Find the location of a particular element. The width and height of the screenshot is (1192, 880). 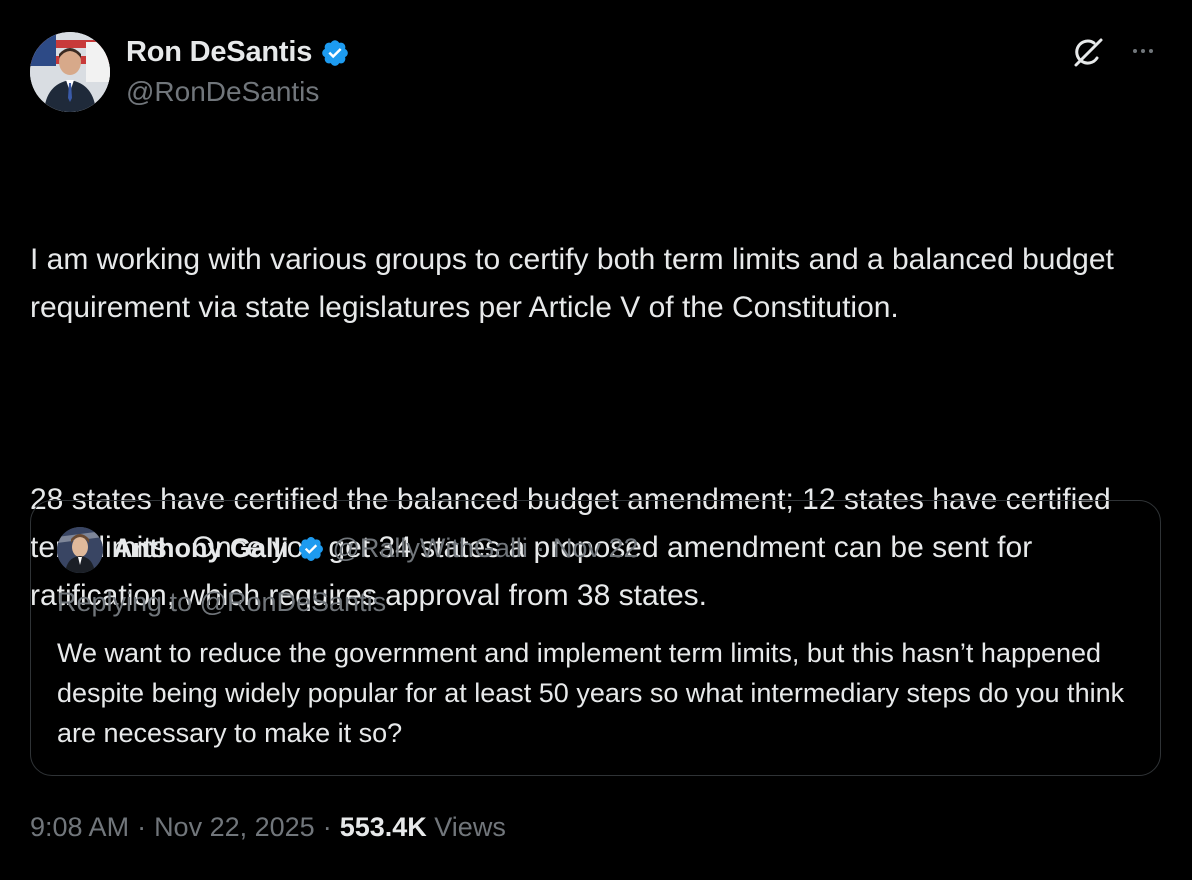

grok-icon is located at coordinates (1088, 52).